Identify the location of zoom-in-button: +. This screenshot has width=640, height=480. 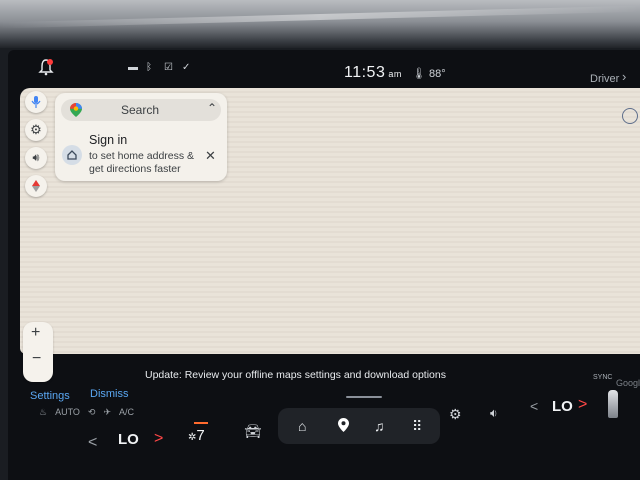
(35, 333).